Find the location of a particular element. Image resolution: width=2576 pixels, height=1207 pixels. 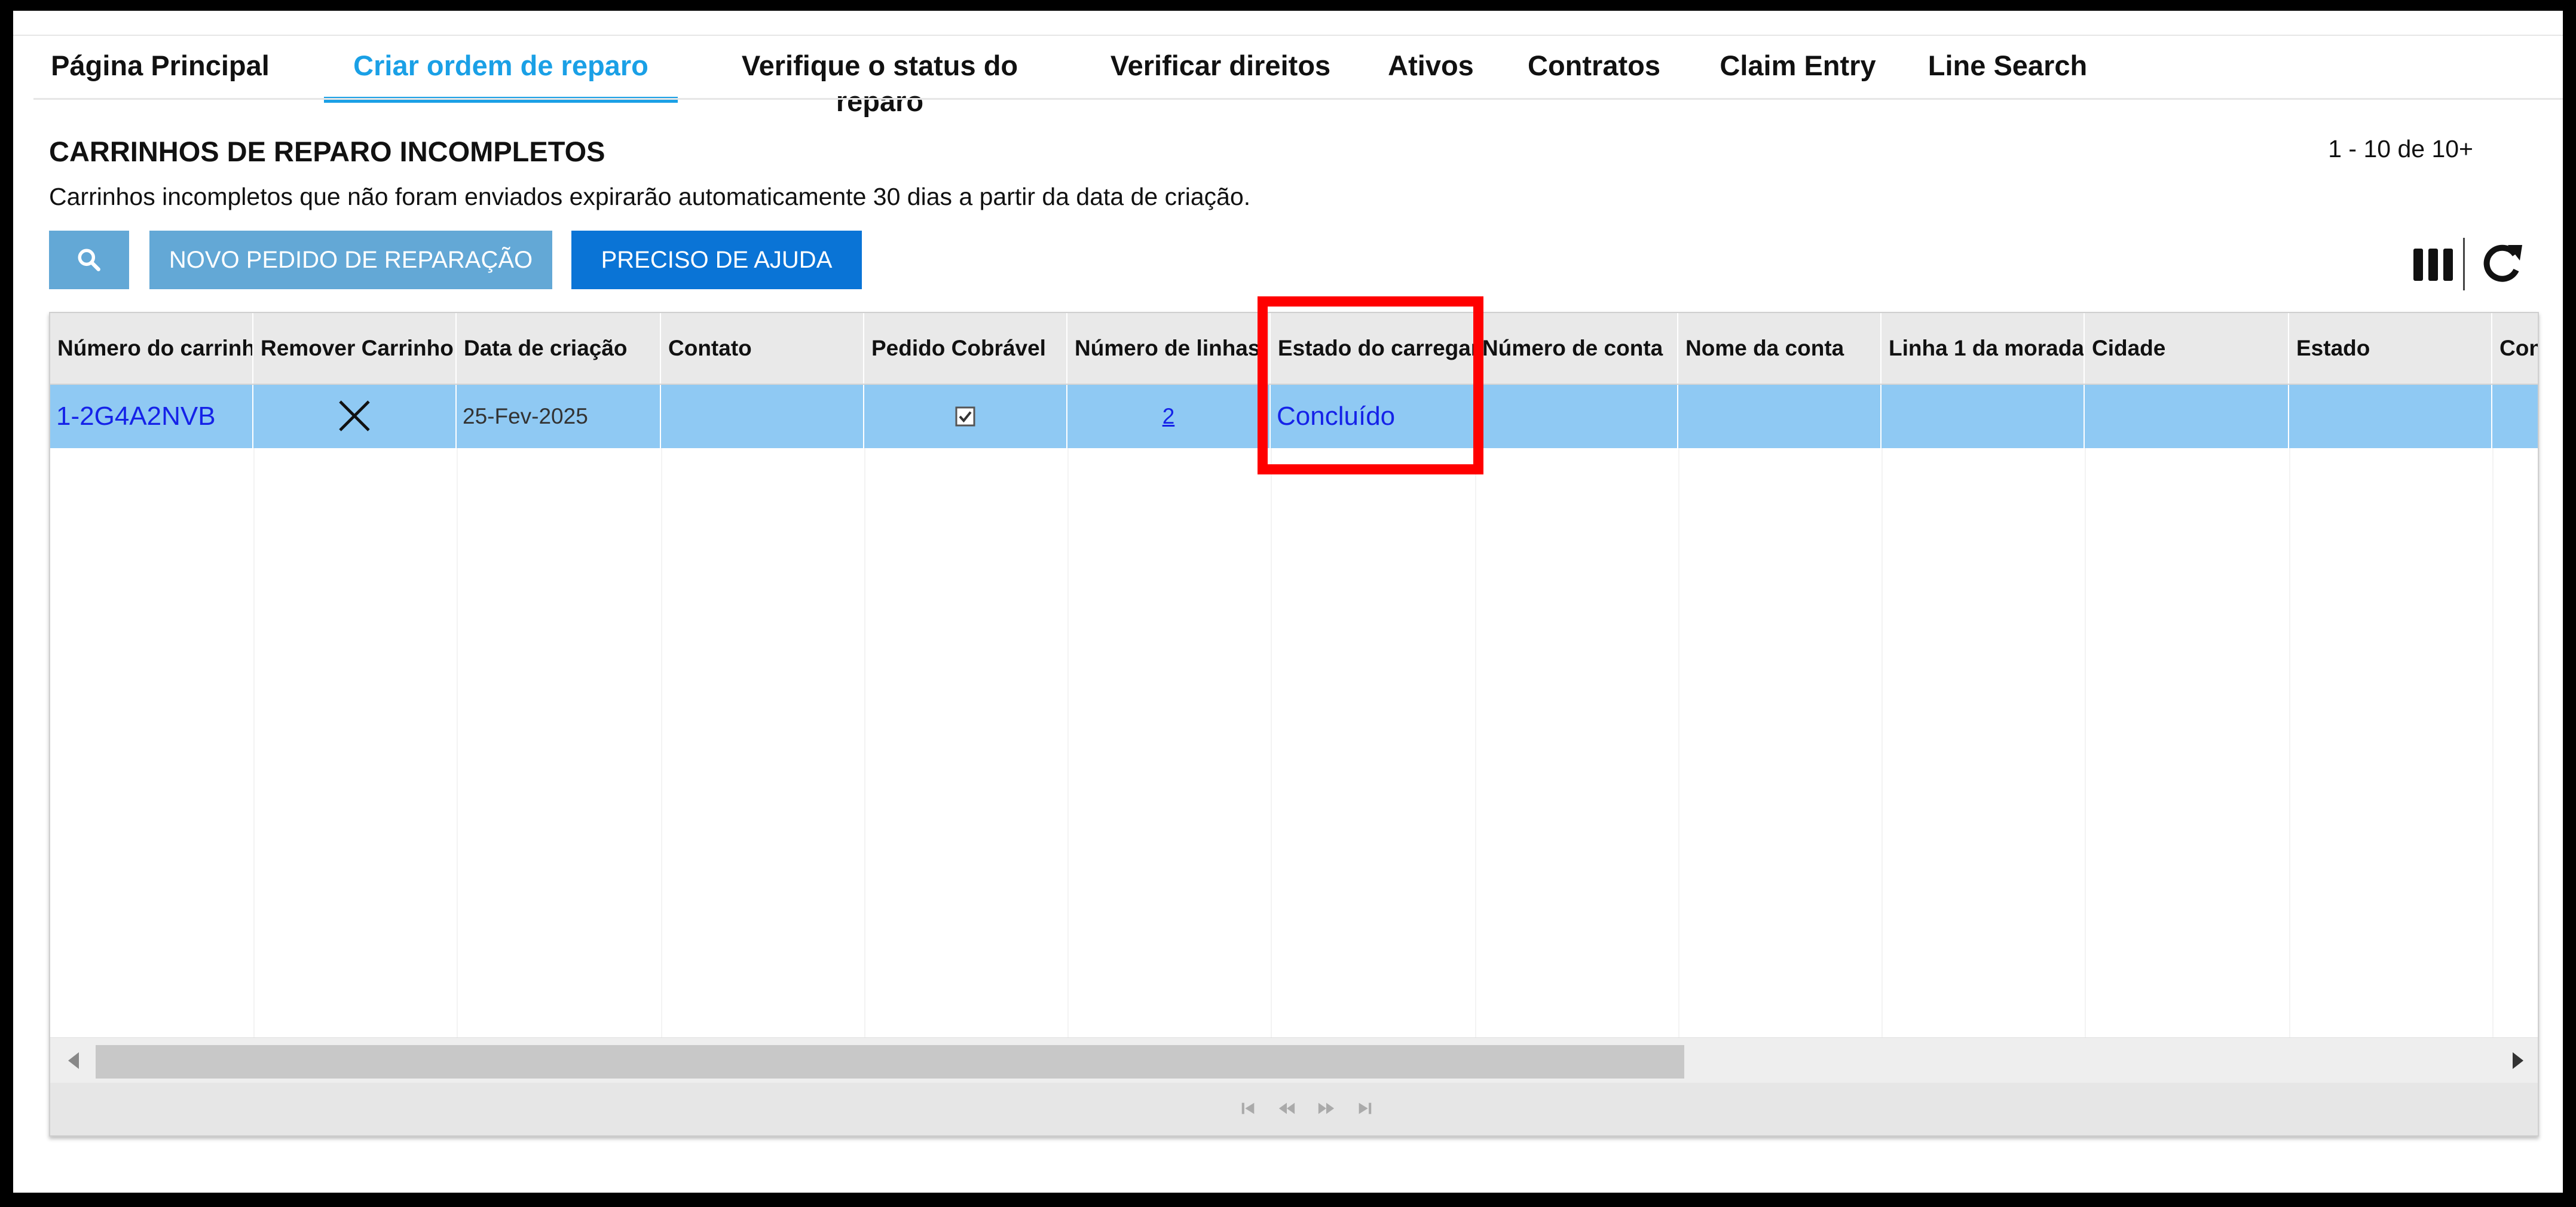

tab-verifique-status: Verifique o status do reparo is located at coordinates (880, 82).